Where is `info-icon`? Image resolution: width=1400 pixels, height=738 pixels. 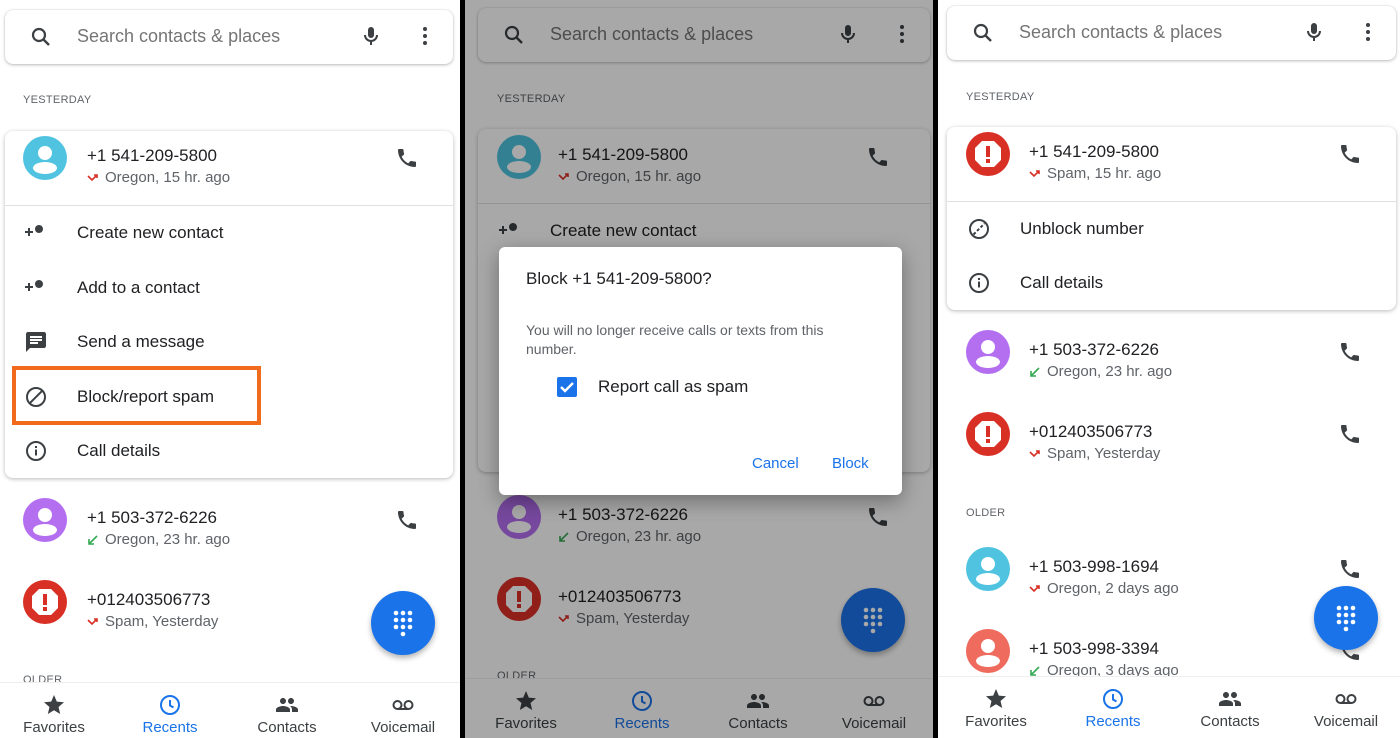
info-icon is located at coordinates (36, 451).